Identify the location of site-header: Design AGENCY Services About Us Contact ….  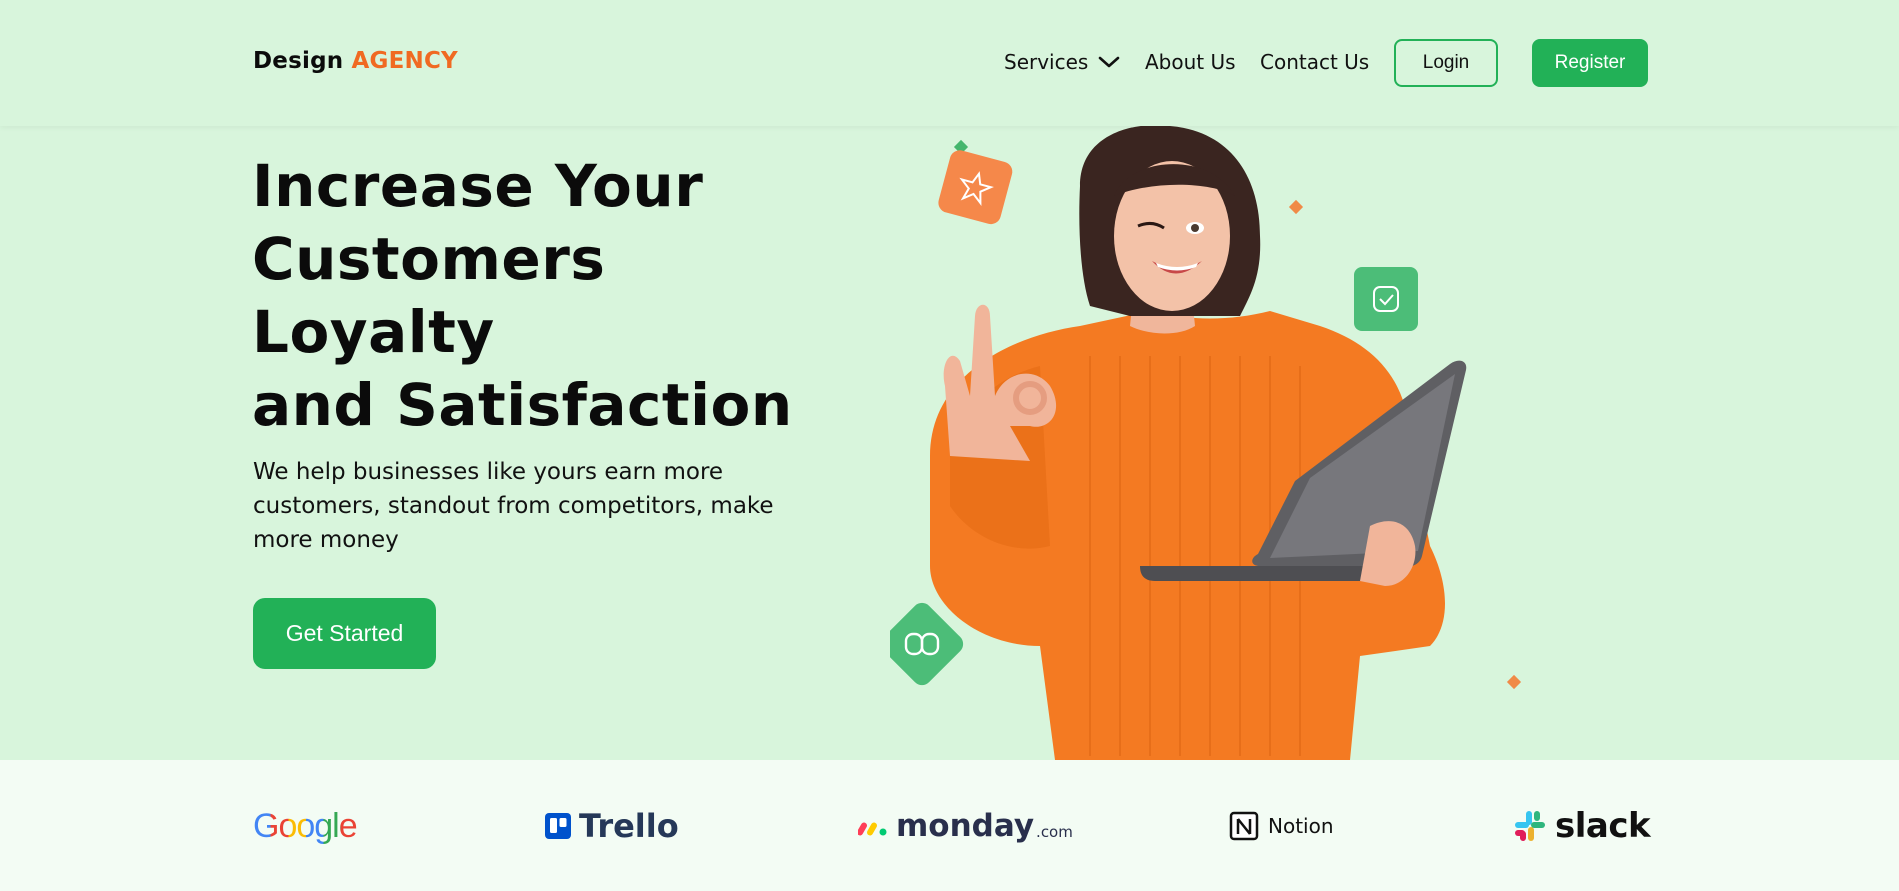
(949, 63).